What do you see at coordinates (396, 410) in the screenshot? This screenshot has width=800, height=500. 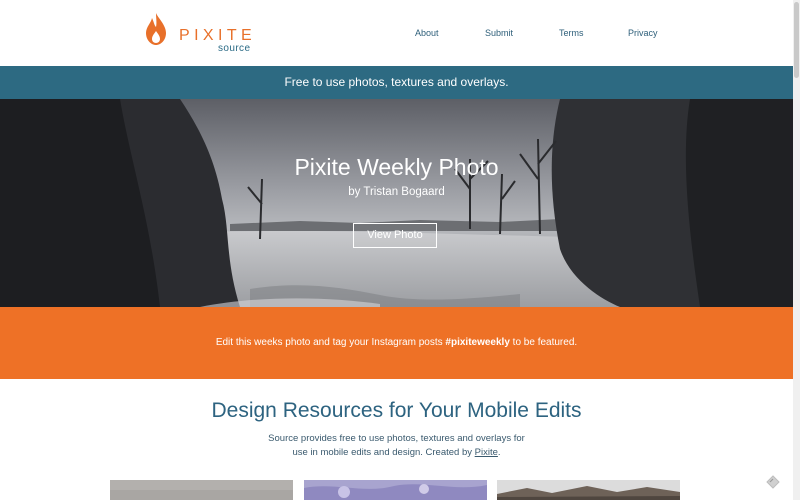 I see `section-title: Design Resources for Your Mobile Edits` at bounding box center [396, 410].